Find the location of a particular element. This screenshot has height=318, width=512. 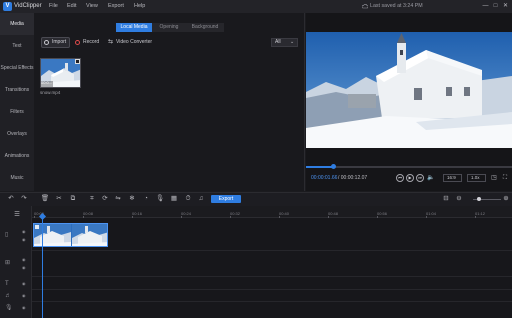

text-track-visibility-icon: ◉ is located at coordinates (26, 284).